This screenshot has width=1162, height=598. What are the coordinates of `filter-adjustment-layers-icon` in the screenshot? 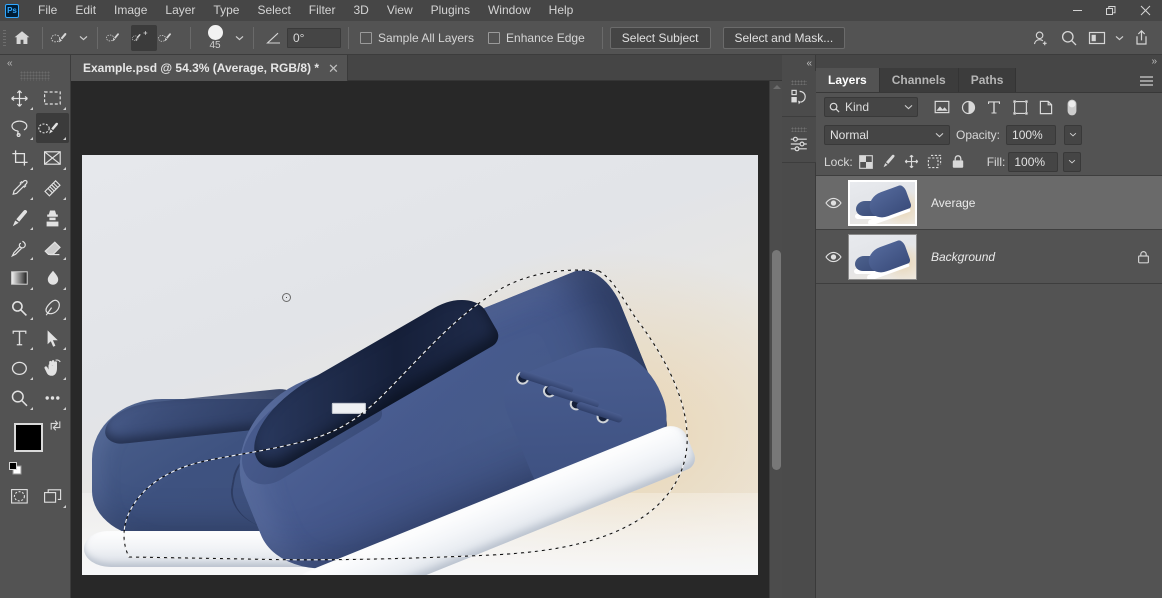 It's located at (968, 107).